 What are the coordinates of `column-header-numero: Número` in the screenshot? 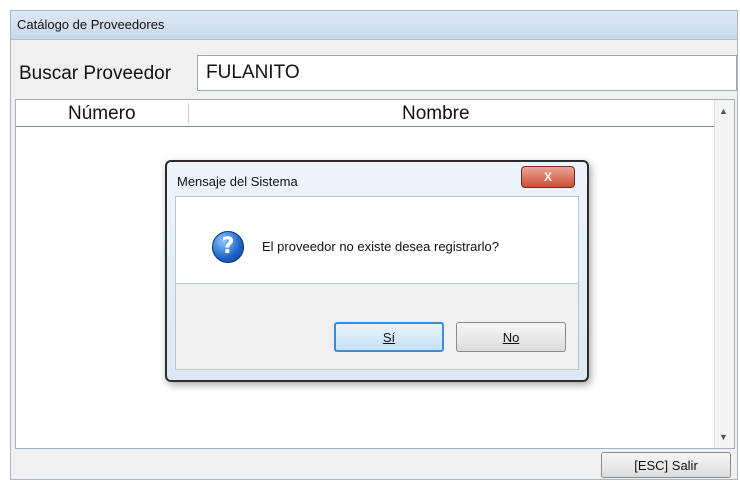 It's located at (102, 114).